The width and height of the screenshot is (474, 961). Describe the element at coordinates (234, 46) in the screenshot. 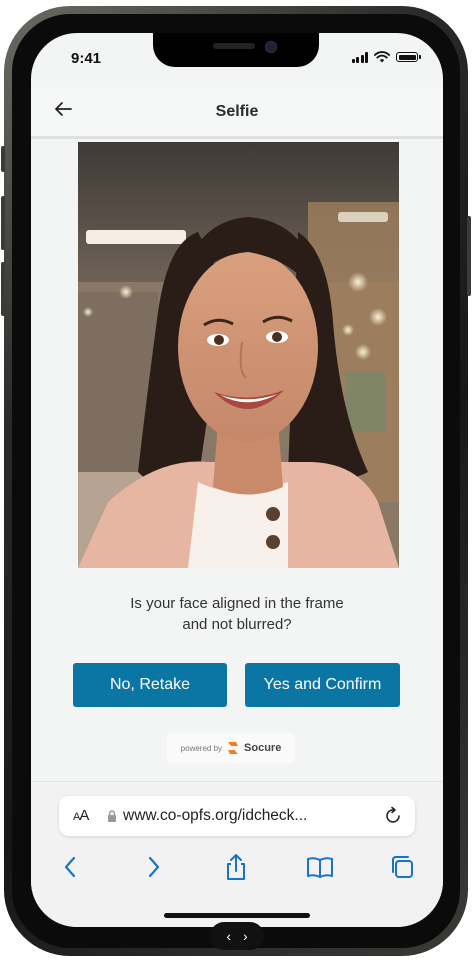

I see `speaker` at that location.